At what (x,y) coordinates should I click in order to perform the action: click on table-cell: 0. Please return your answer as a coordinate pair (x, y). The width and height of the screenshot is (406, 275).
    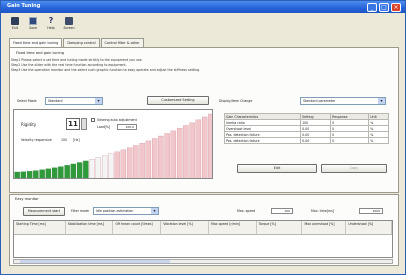
    Looking at the image, I should click on (350, 140).